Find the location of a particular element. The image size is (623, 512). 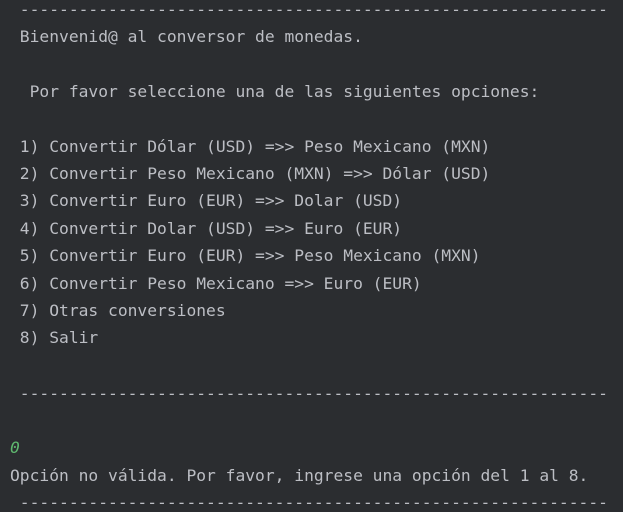

welcome-message: Bienvenid@ al conversor de monedas. is located at coordinates (186, 36).